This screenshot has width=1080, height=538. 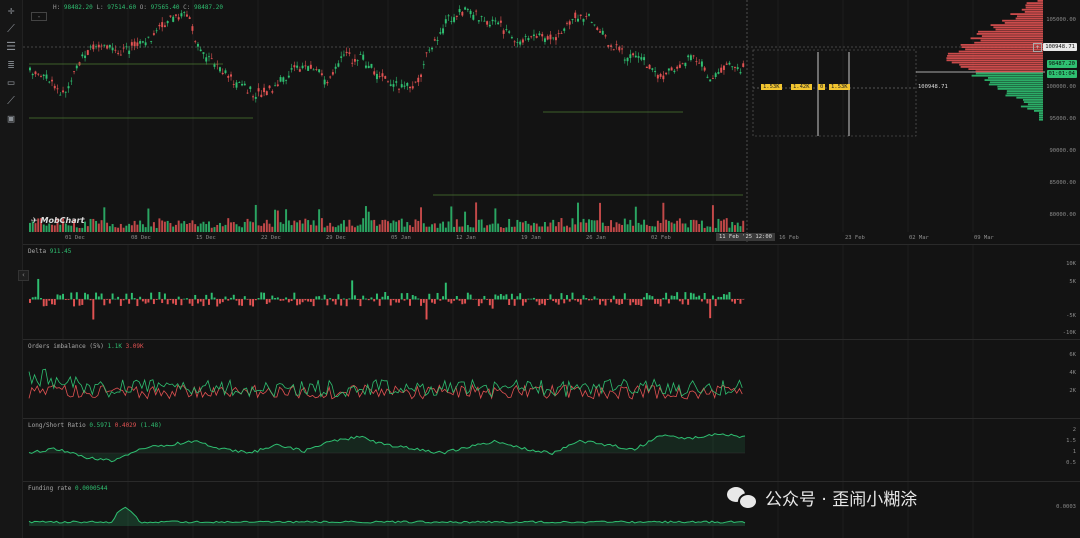 I want to click on add-alert-icon: +, so click(x=1037, y=47).